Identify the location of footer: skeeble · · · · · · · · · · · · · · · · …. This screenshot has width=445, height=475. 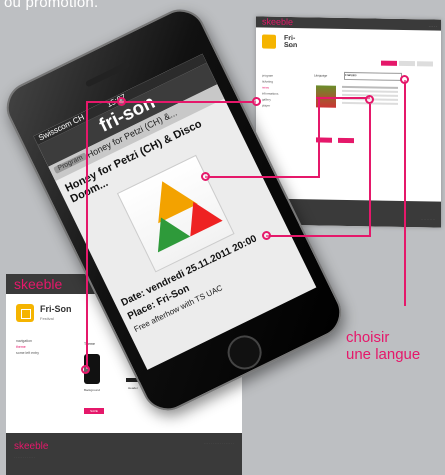
(124, 454).